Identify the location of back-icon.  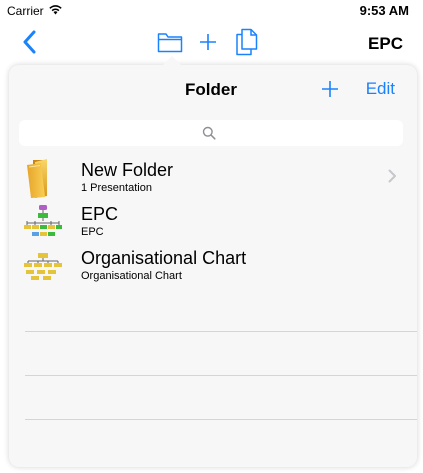
(32, 43).